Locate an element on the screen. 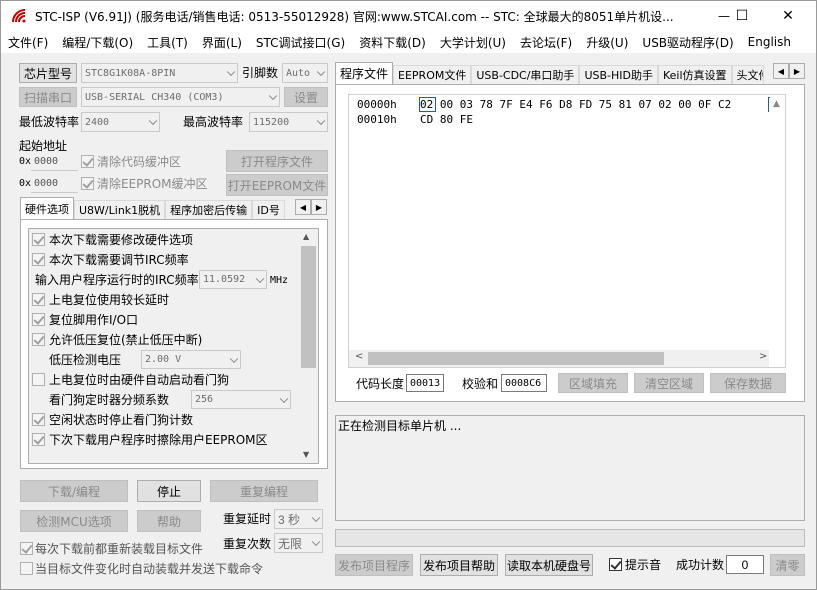  fill-region-button: 区域填充 is located at coordinates (593, 383).